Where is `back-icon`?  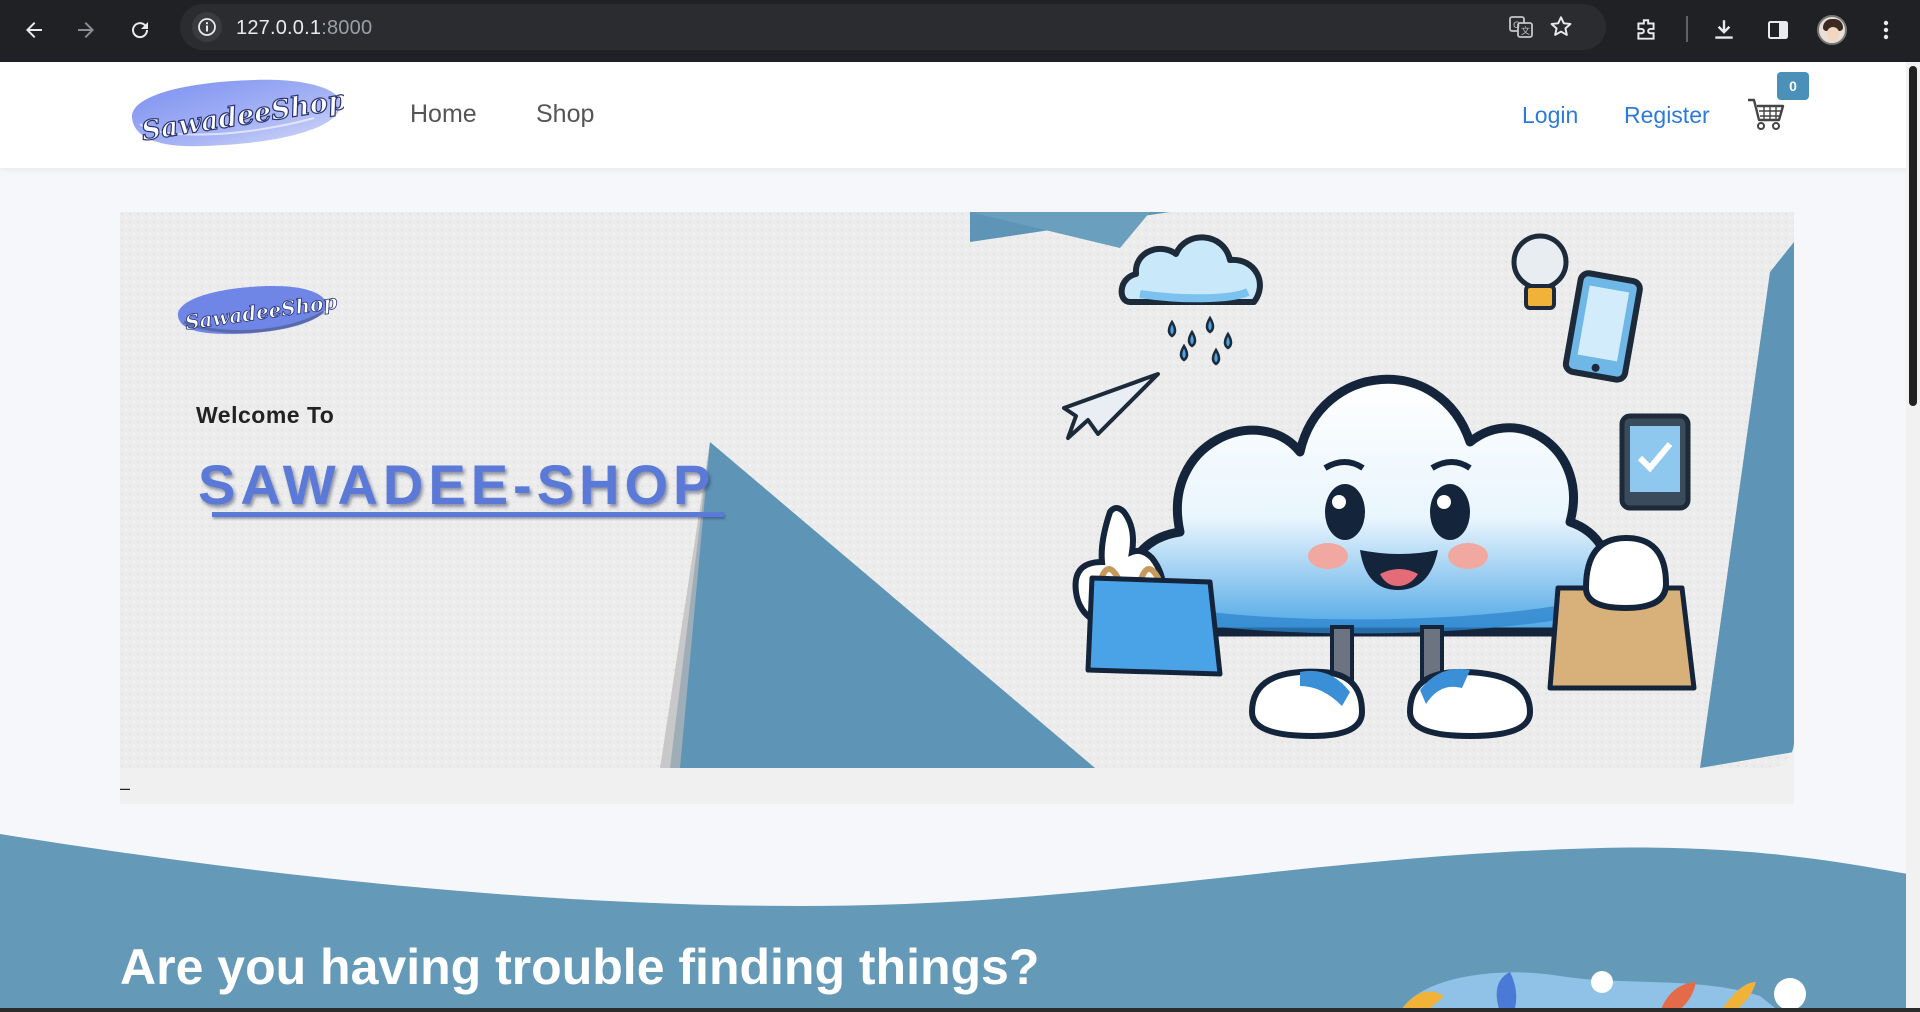
back-icon is located at coordinates (34, 30).